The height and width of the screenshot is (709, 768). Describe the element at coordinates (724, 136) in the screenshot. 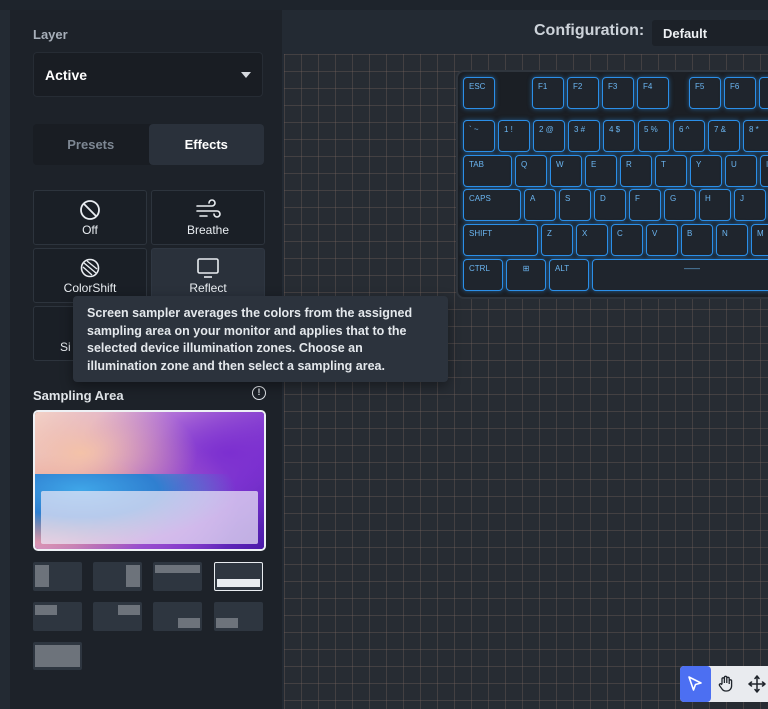

I see `key-7: 7 &` at that location.